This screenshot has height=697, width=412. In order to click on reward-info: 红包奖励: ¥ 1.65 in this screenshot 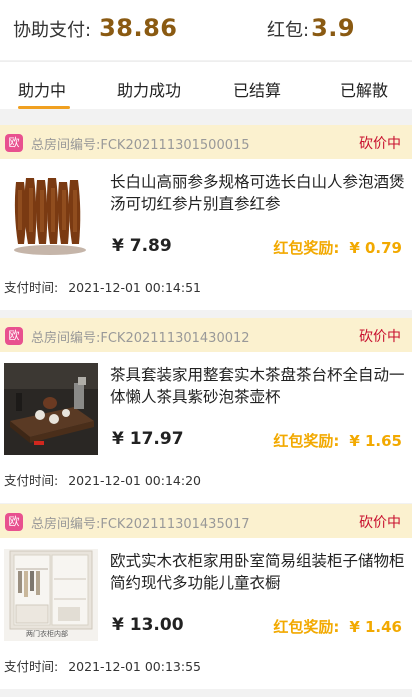, I will do `click(337, 440)`.